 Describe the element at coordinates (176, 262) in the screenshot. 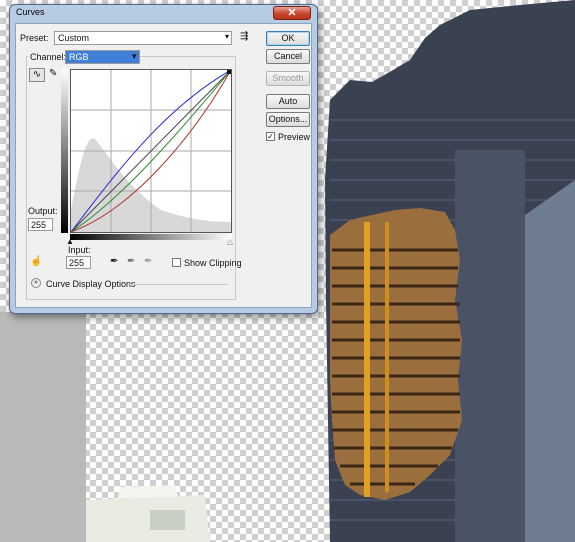

I see `show-clipping-checkbox` at that location.